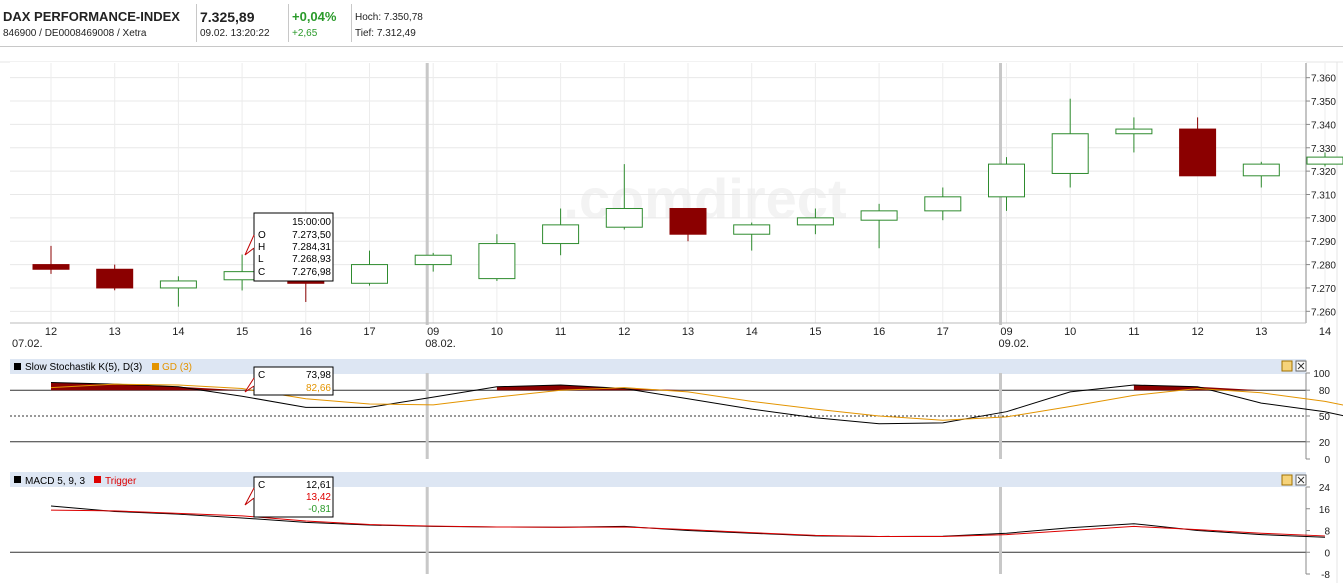 This screenshot has width=1343, height=583. Describe the element at coordinates (658, 479) in the screenshot. I see `macd-title-bar` at that location.